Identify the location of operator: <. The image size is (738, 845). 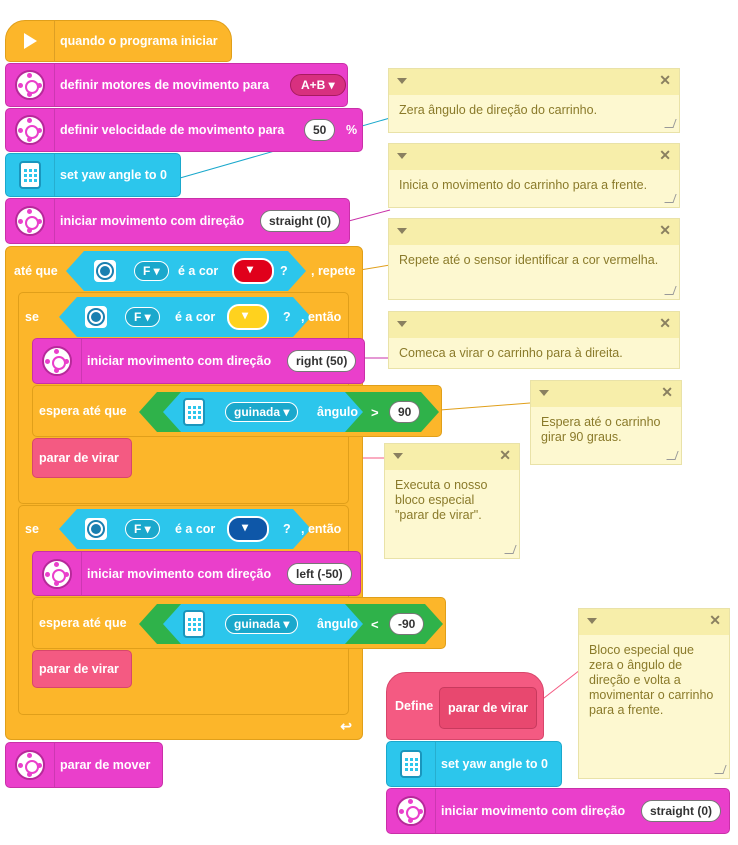
(375, 624).